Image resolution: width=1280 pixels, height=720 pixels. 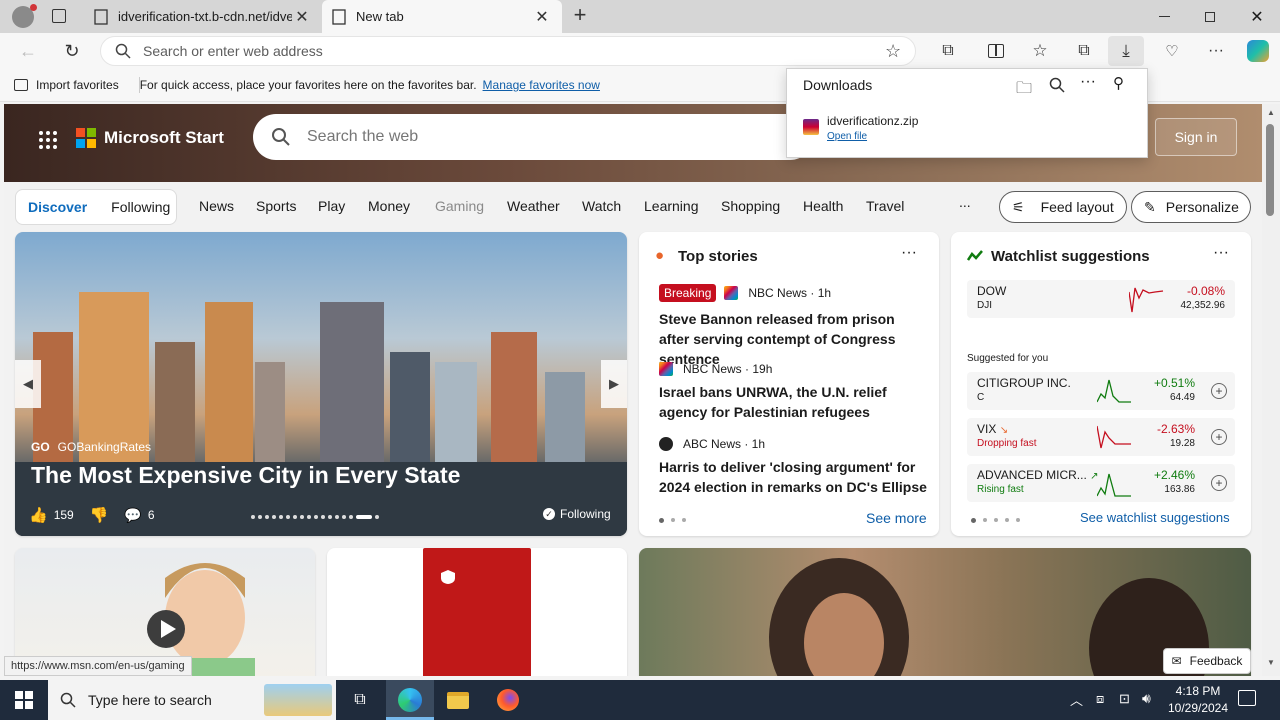 I want to click on watchlist-row: VIX ↘ Dropping fast -2.63% 19.28 +, so click(x=1101, y=437).